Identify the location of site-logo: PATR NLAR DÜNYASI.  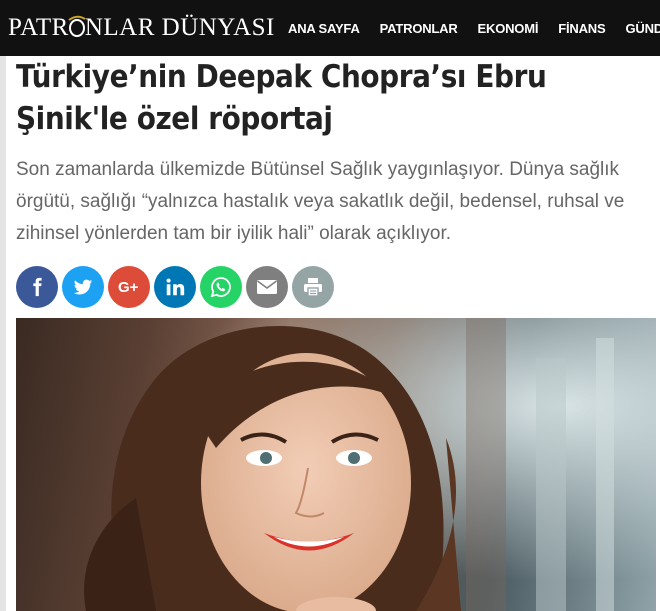
(141, 28).